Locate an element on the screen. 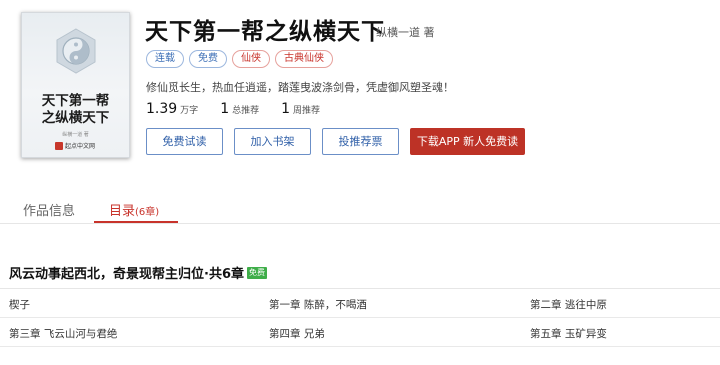  tab-book-info: 作品信息 is located at coordinates (49, 209).